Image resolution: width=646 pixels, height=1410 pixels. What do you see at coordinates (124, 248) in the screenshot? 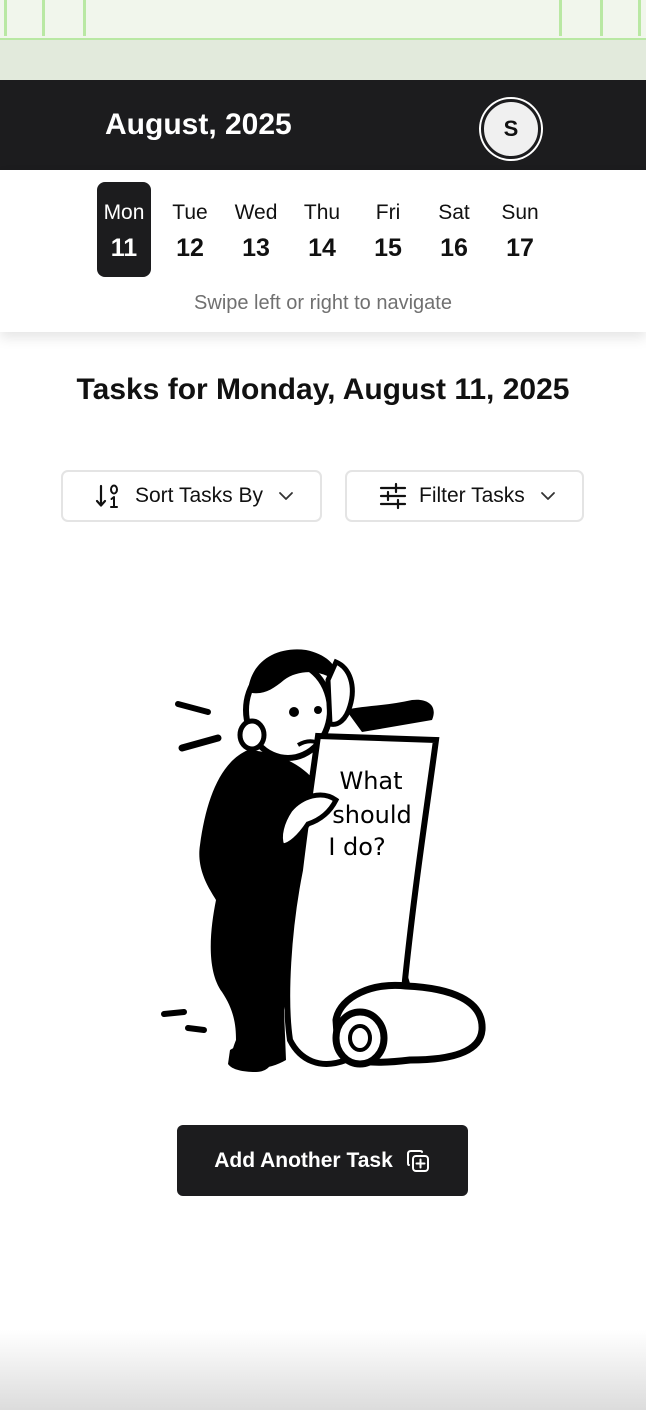
I see `day-number: 11` at bounding box center [124, 248].